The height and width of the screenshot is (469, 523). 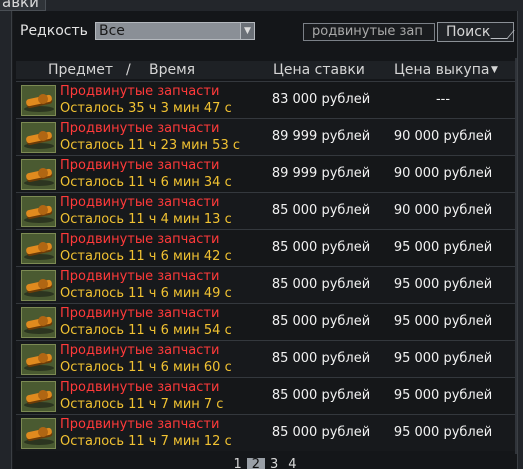 I want to click on rarity-dropdown: Все ▼, so click(x=175, y=31).